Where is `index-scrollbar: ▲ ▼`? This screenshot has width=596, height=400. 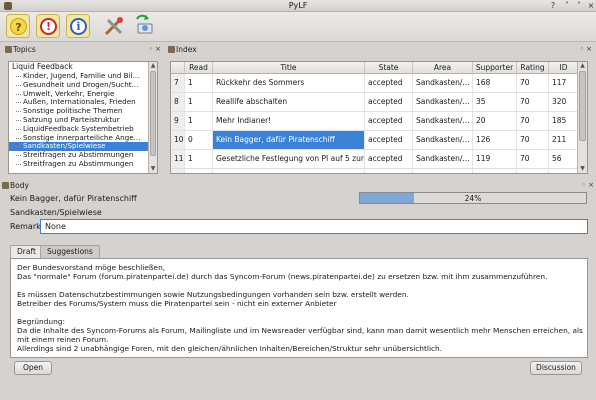 index-scrollbar: ▲ ▼ is located at coordinates (582, 117).